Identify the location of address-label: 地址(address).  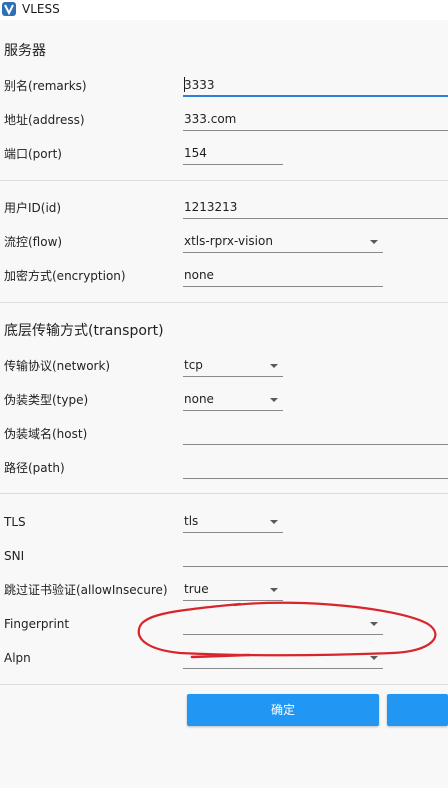
(44, 120).